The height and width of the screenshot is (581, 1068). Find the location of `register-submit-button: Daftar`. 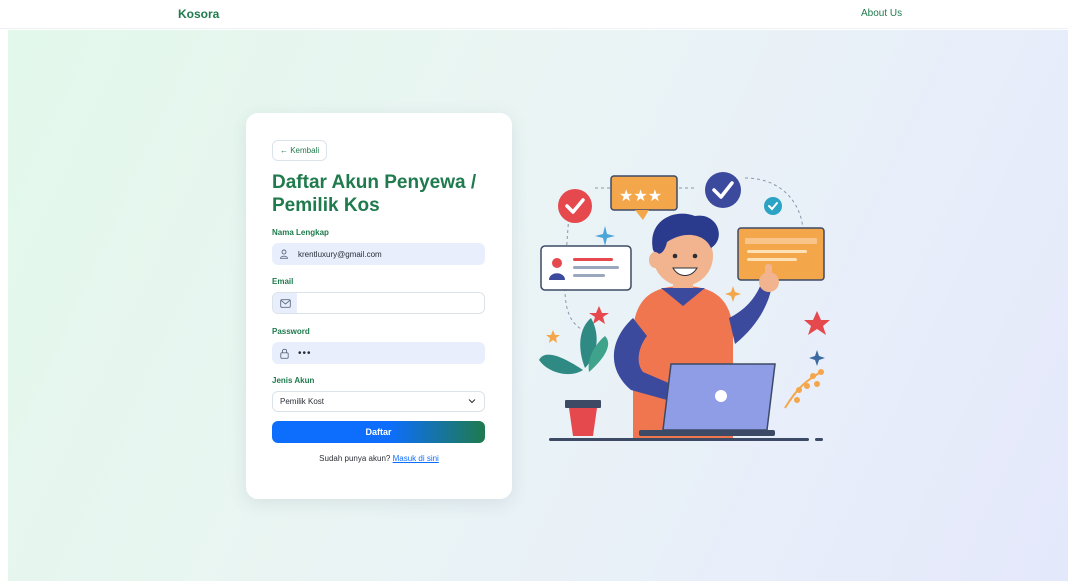

register-submit-button: Daftar is located at coordinates (378, 432).